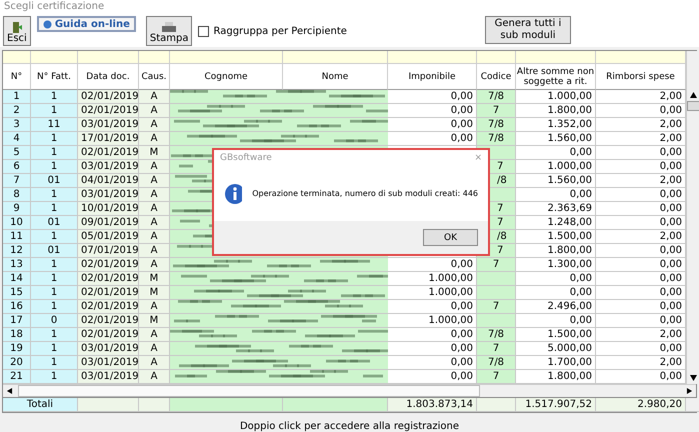 The width and height of the screenshot is (699, 432). I want to click on help-link: Guida on-line, so click(86, 24).